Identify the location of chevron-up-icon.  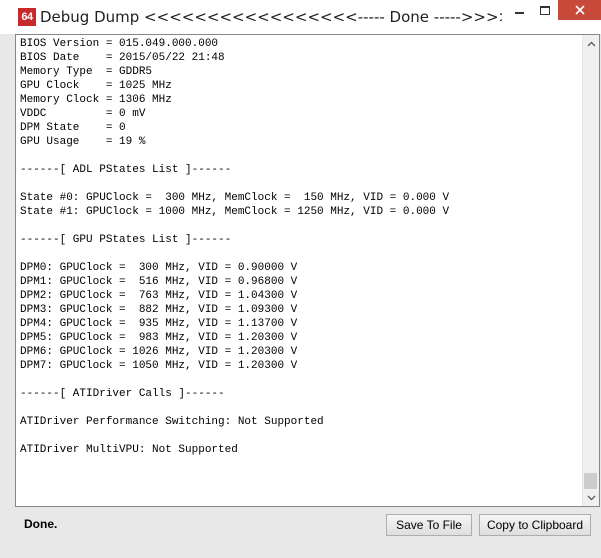
(591, 43).